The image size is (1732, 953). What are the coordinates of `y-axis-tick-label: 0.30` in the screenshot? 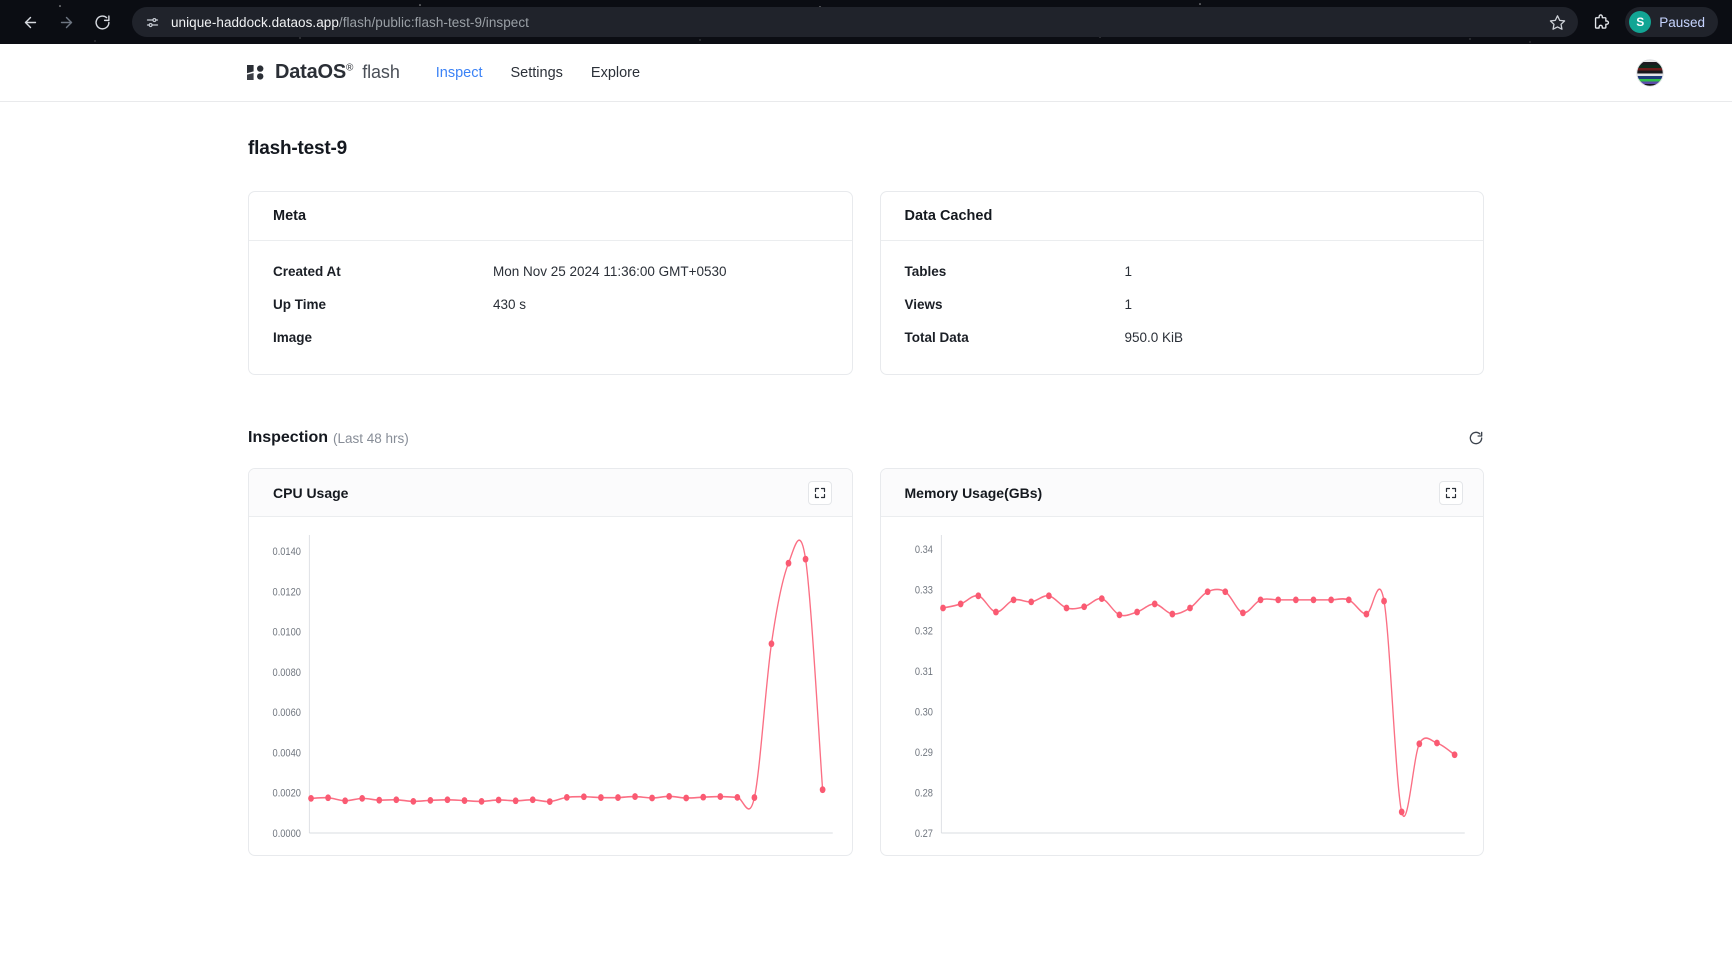 It's located at (923, 713).